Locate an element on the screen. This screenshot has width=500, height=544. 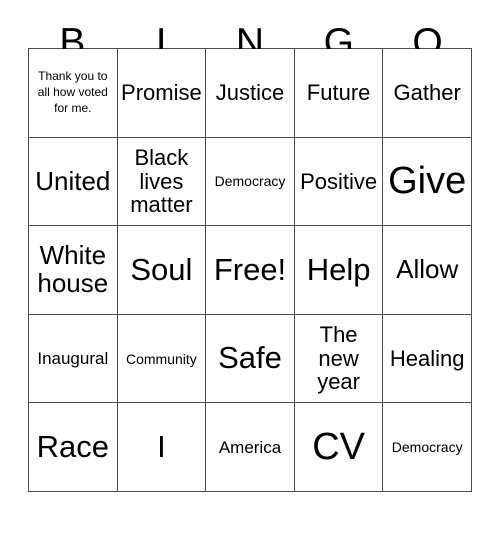
bingo-header-letter-b: B is located at coordinates (72, 42).